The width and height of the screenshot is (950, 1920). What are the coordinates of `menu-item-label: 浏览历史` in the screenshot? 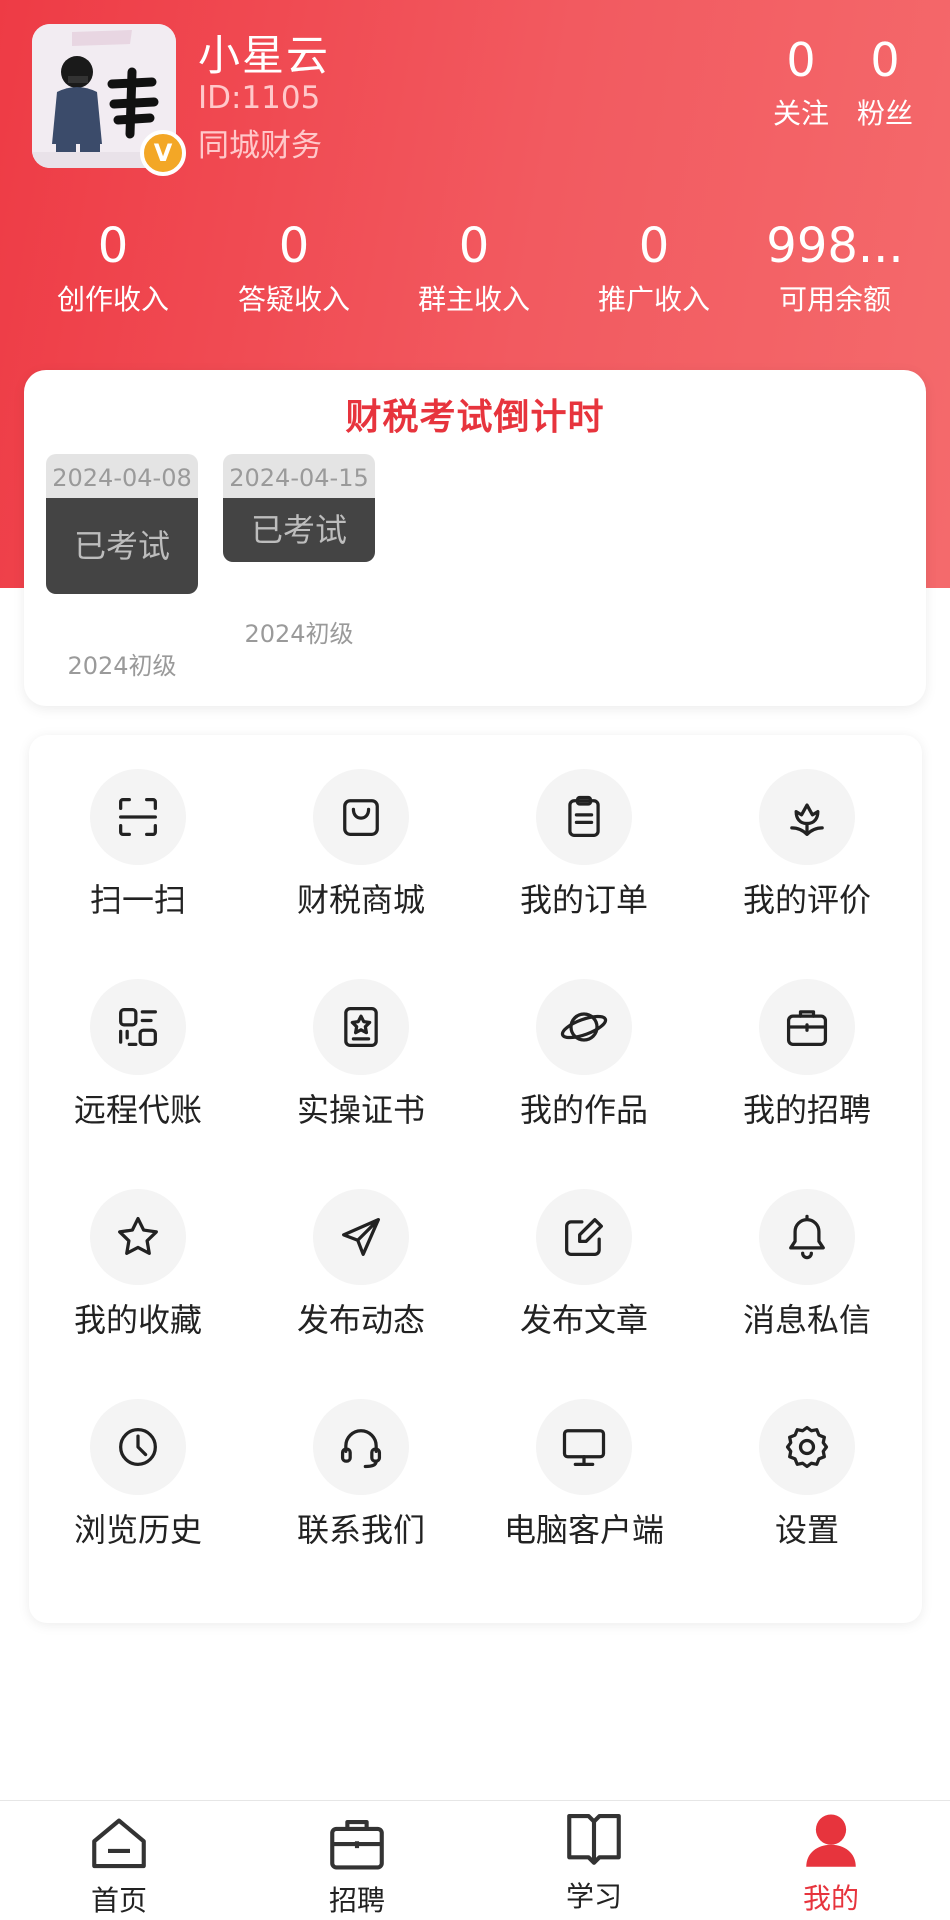 It's located at (137, 1530).